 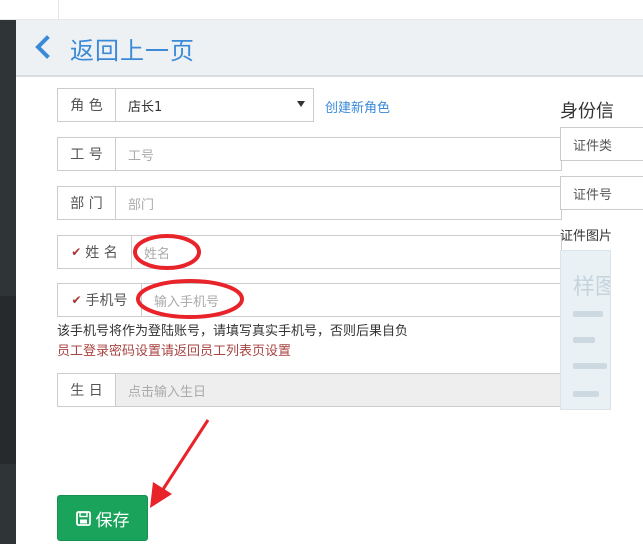 I want to click on id-image-label: 证件图片, so click(x=586, y=236).